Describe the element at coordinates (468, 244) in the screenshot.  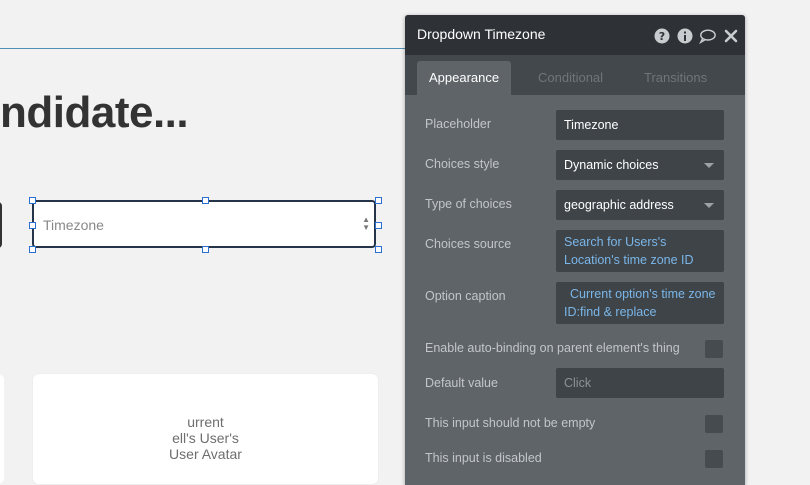
I see `choices-source-label: Choices source` at that location.